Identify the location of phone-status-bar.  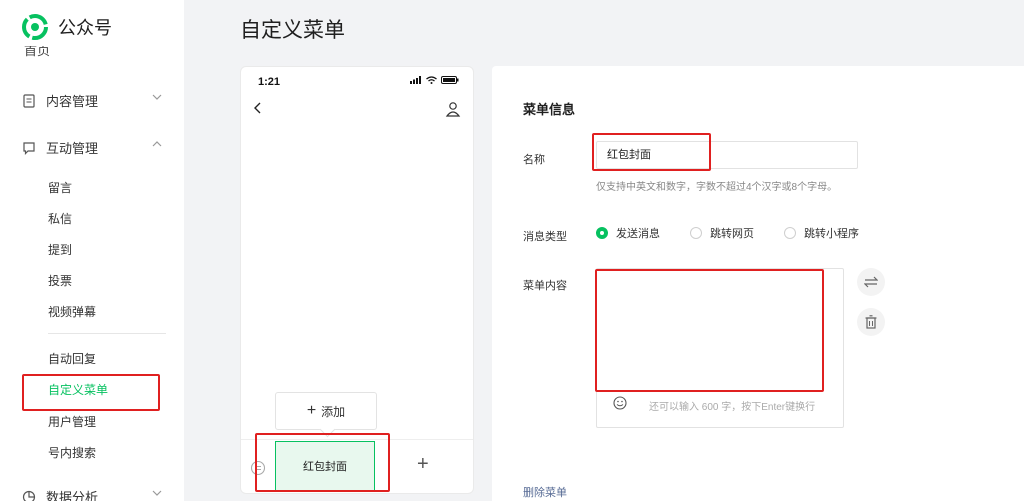
(434, 80).